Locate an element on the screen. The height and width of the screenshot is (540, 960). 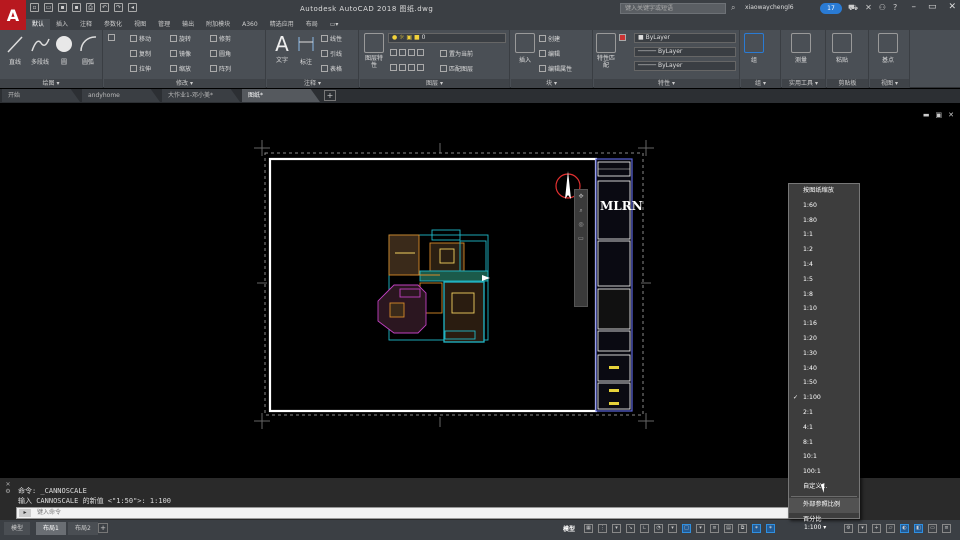
notification-badge: 17 is located at coordinates (831, 8).